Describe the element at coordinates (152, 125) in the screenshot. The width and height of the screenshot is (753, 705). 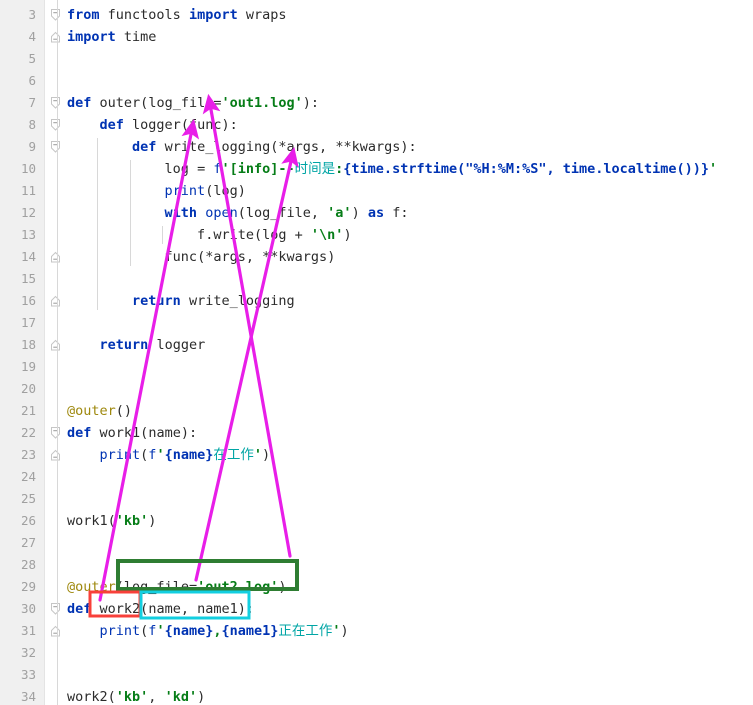
I see `code-line: def logger(func):` at that location.